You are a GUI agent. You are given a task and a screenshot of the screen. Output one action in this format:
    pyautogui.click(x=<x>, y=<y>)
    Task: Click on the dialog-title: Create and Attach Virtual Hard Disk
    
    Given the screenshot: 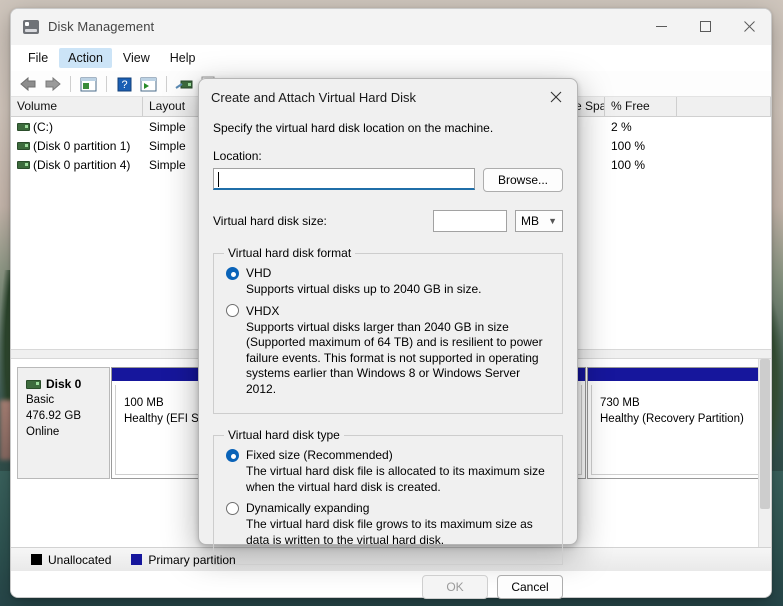 What is the action you would take?
    pyautogui.click(x=313, y=97)
    